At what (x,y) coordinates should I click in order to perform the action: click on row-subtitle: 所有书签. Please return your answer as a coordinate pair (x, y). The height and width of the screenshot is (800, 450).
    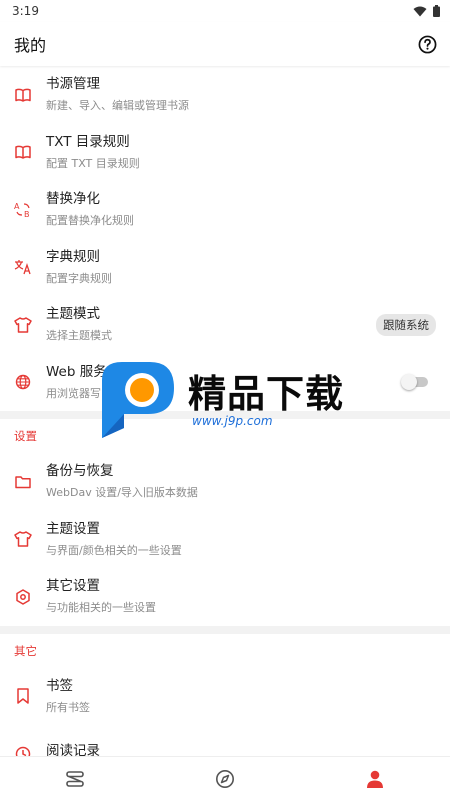
    Looking at the image, I should click on (68, 707).